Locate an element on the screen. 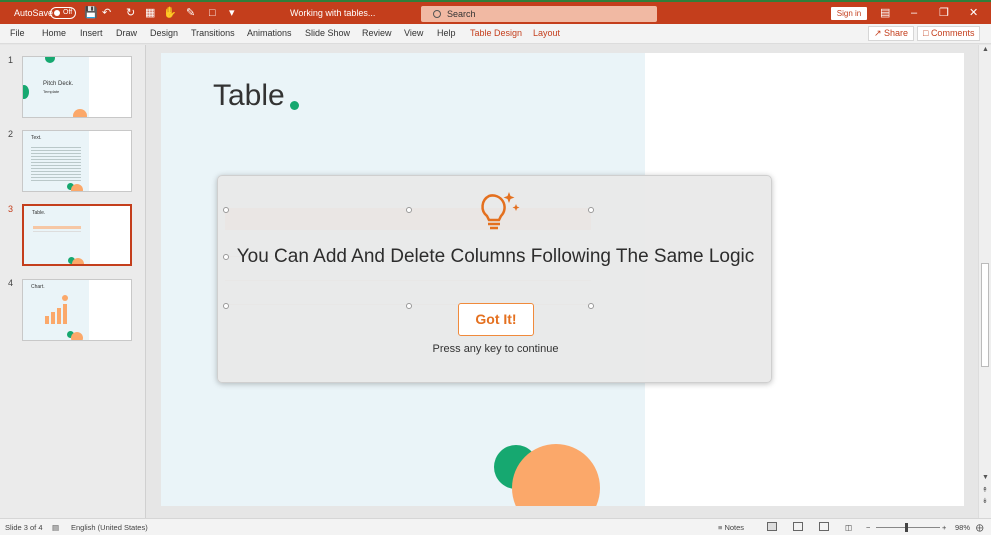 The image size is (991, 535). slide-number: 4 is located at coordinates (11, 283).